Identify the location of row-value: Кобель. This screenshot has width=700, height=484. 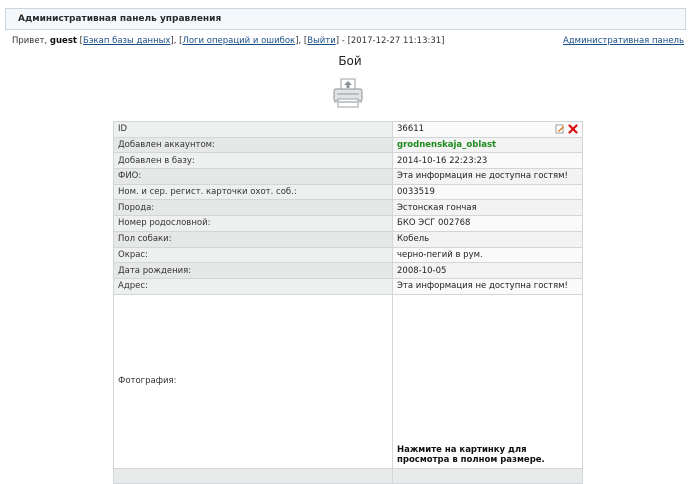
(487, 239).